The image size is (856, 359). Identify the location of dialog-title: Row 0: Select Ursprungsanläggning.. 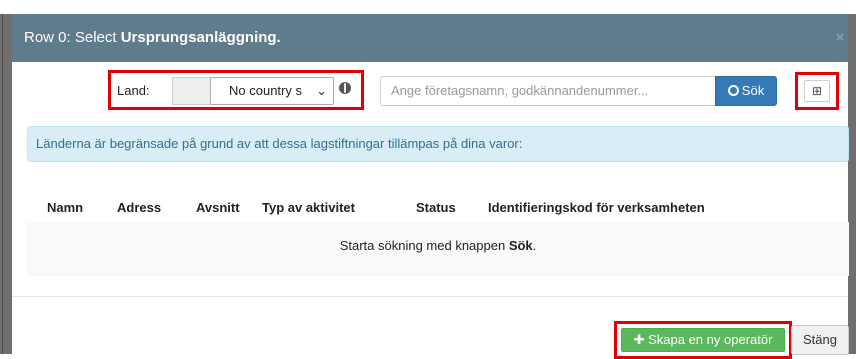
(152, 38).